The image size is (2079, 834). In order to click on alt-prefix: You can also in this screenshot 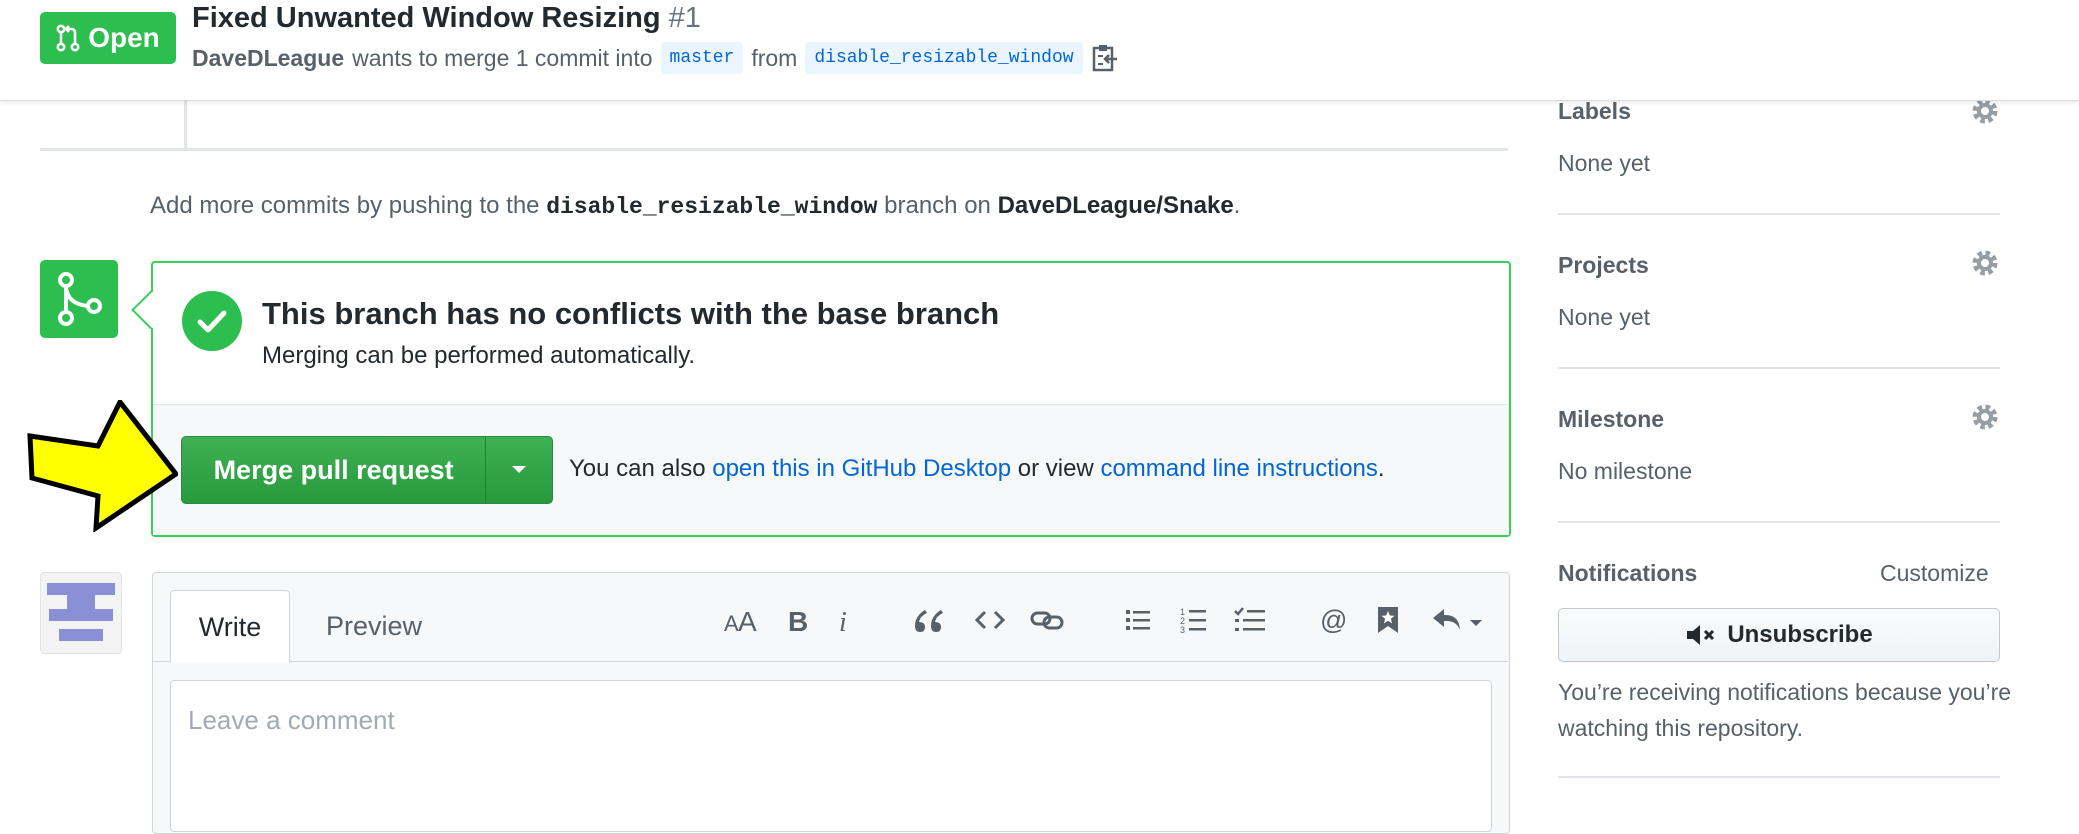, I will do `click(637, 468)`.